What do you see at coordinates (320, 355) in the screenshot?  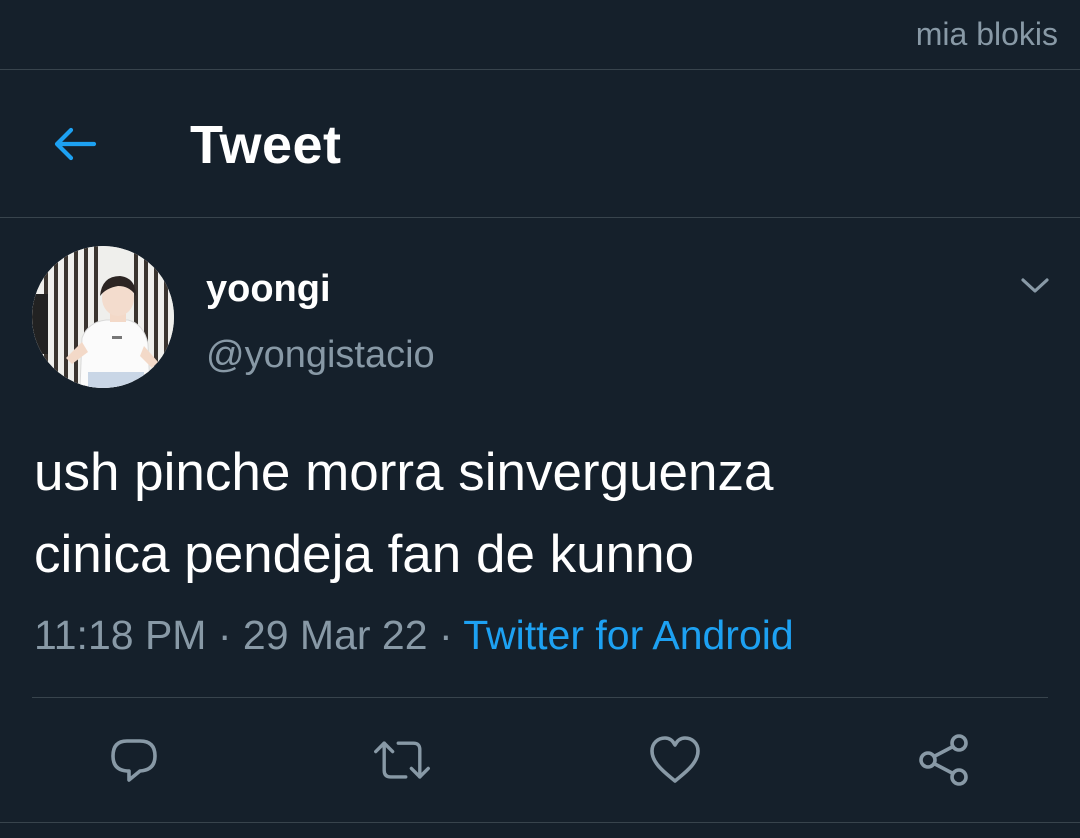 I see `user-handle: @yongistacio` at bounding box center [320, 355].